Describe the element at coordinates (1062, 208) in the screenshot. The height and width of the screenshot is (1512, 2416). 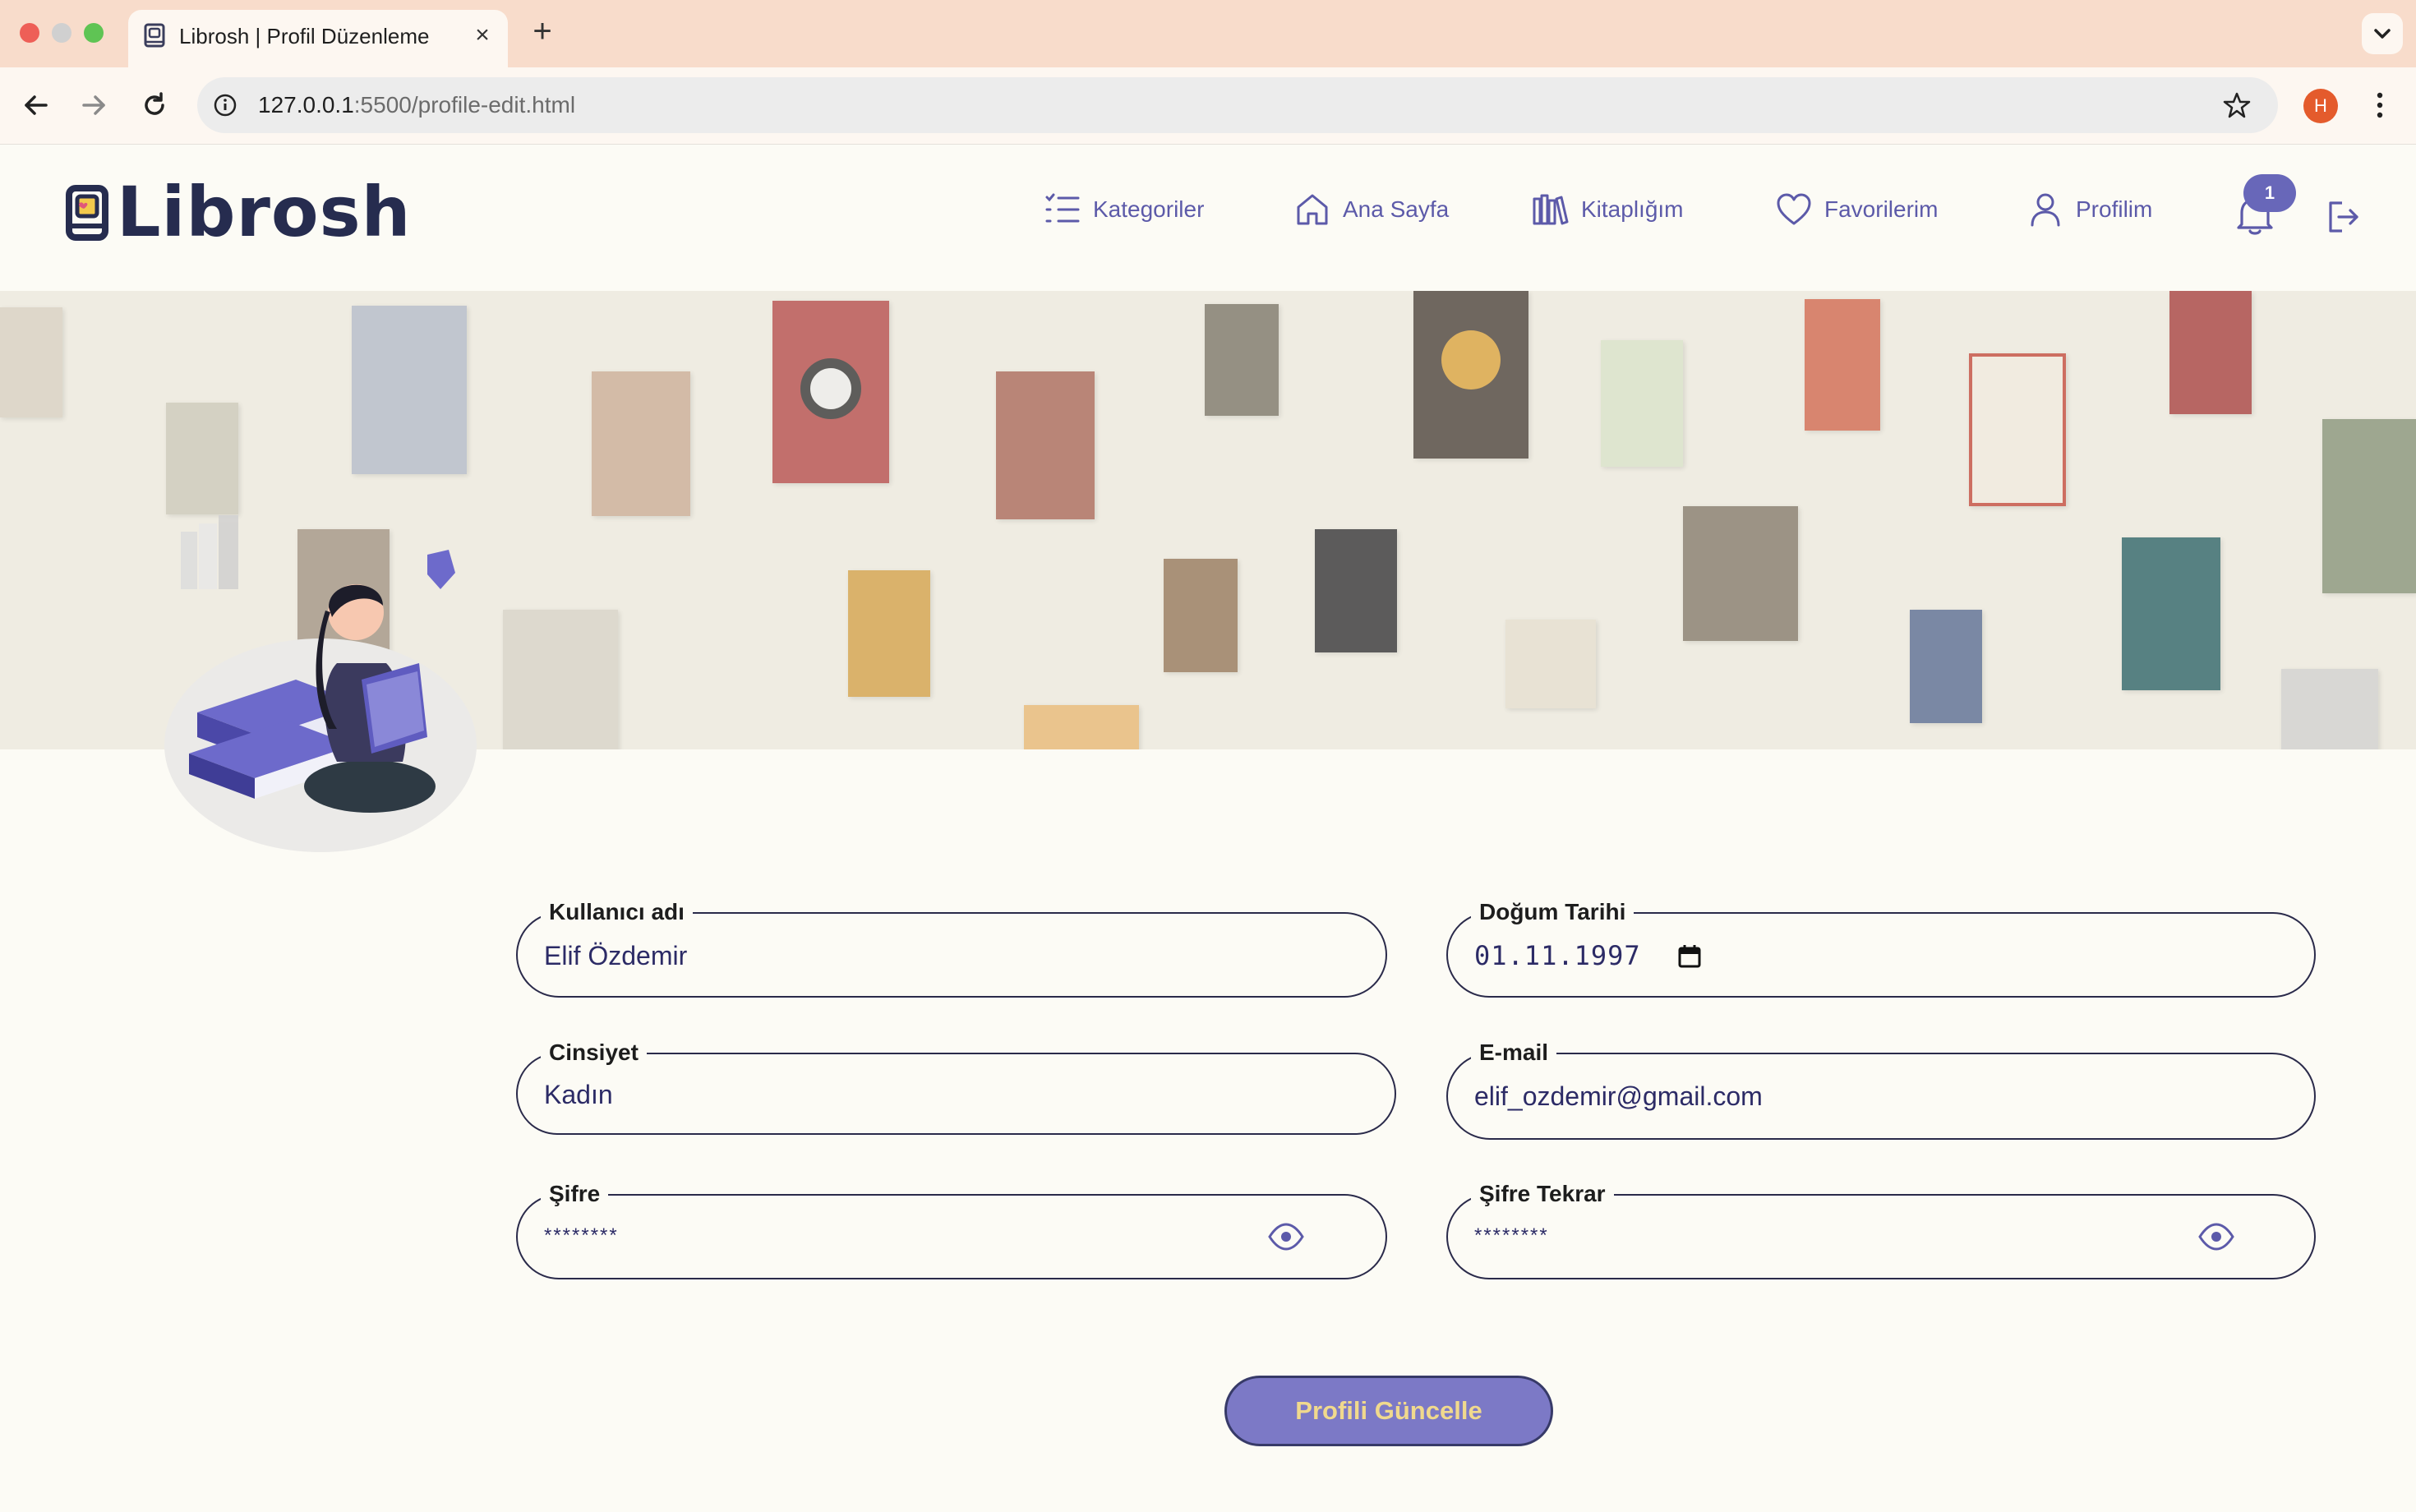
I see `list-icon` at that location.